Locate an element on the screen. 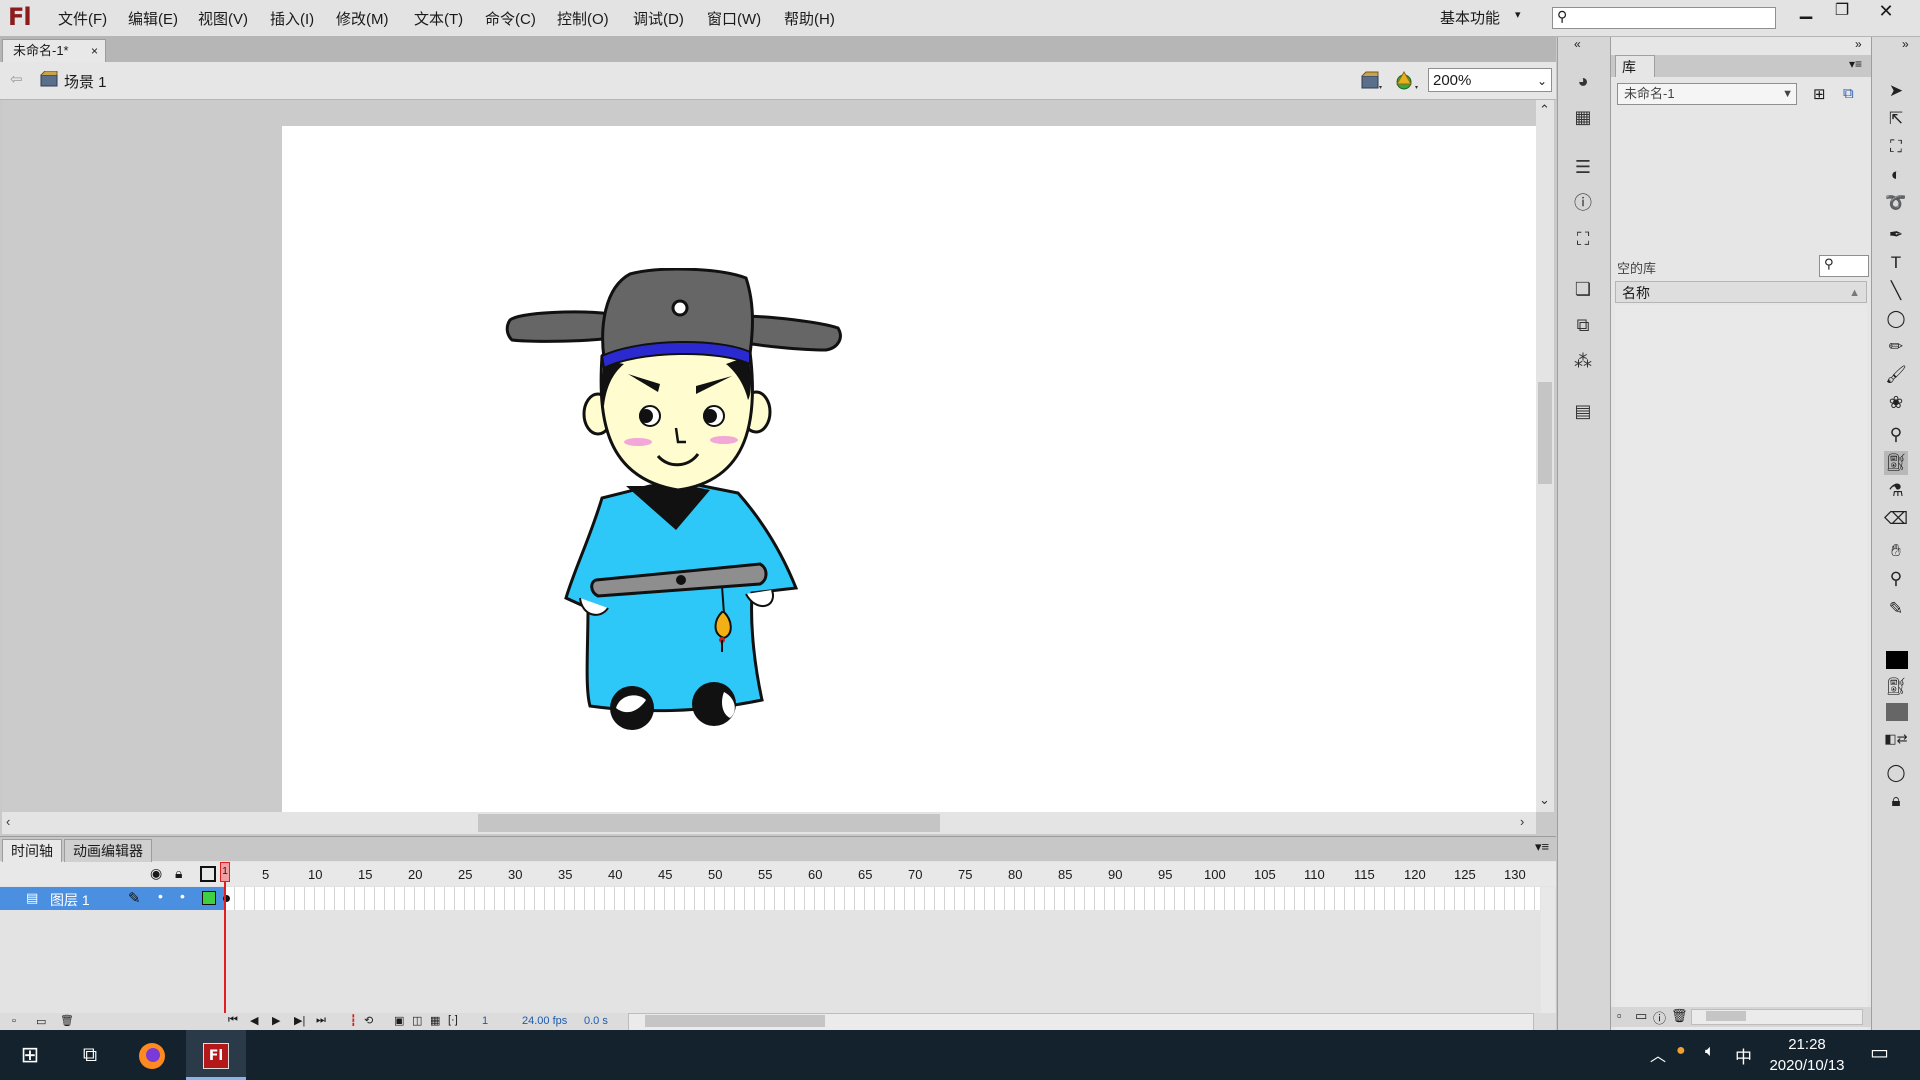 Image resolution: width=1920 pixels, height=1080 pixels. frame-rate: 24.00 fps is located at coordinates (544, 1021).